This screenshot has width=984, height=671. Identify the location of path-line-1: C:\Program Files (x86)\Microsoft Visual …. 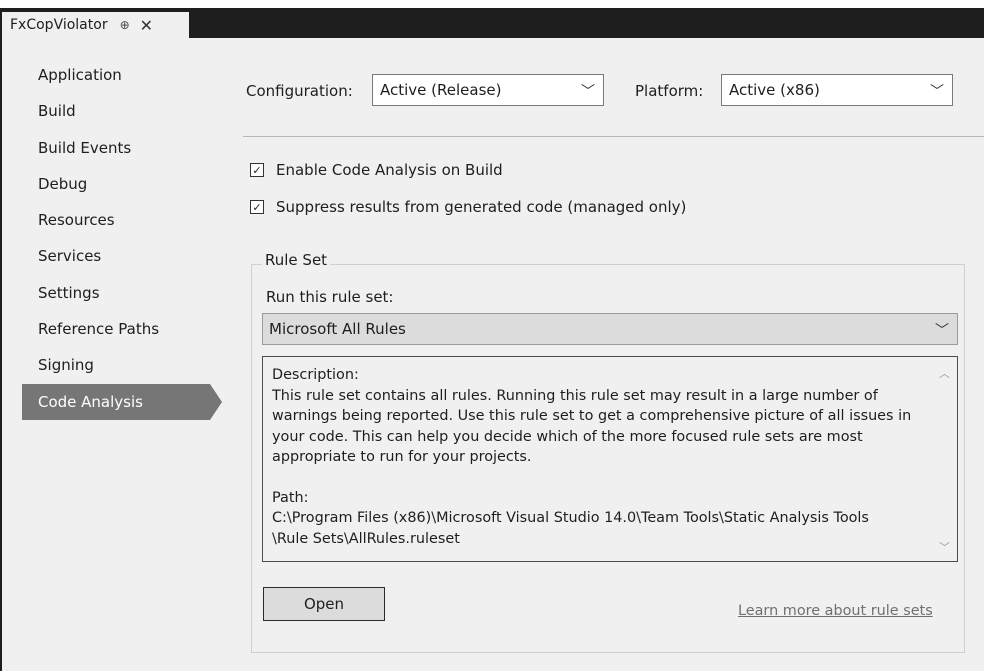
(570, 518).